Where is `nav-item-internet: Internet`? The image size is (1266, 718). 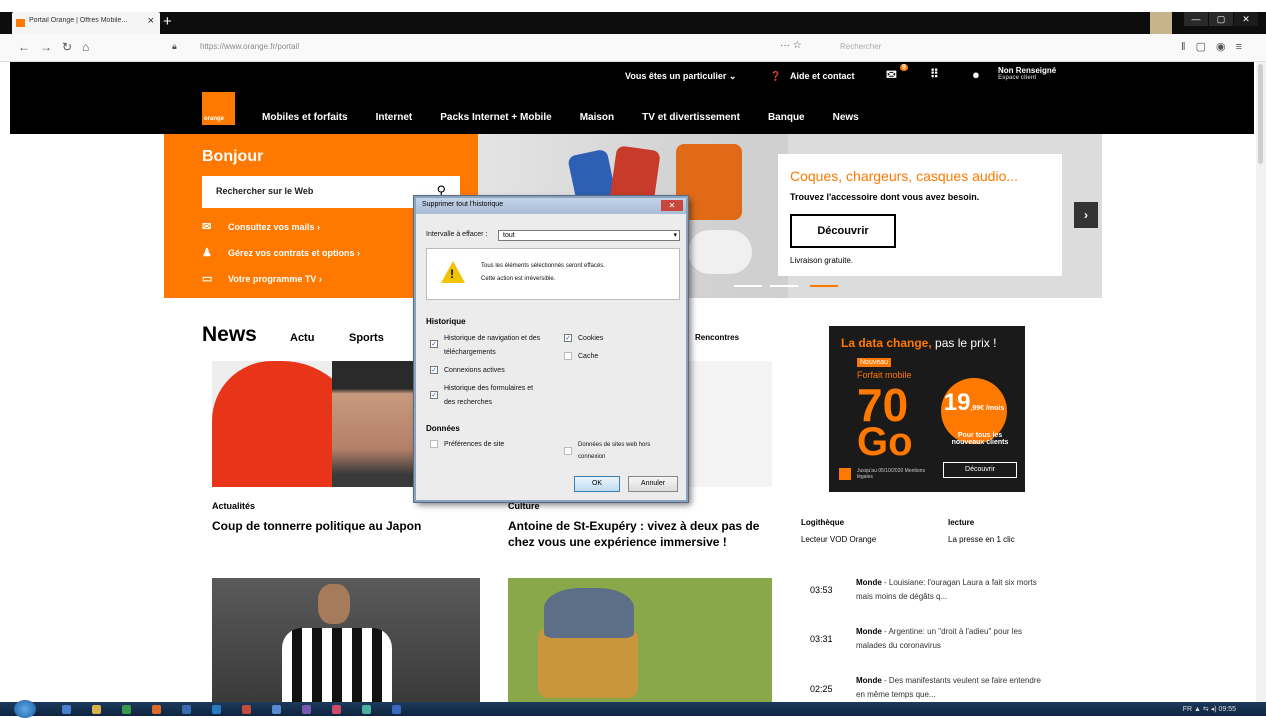
nav-item-internet: Internet is located at coordinates (394, 117).